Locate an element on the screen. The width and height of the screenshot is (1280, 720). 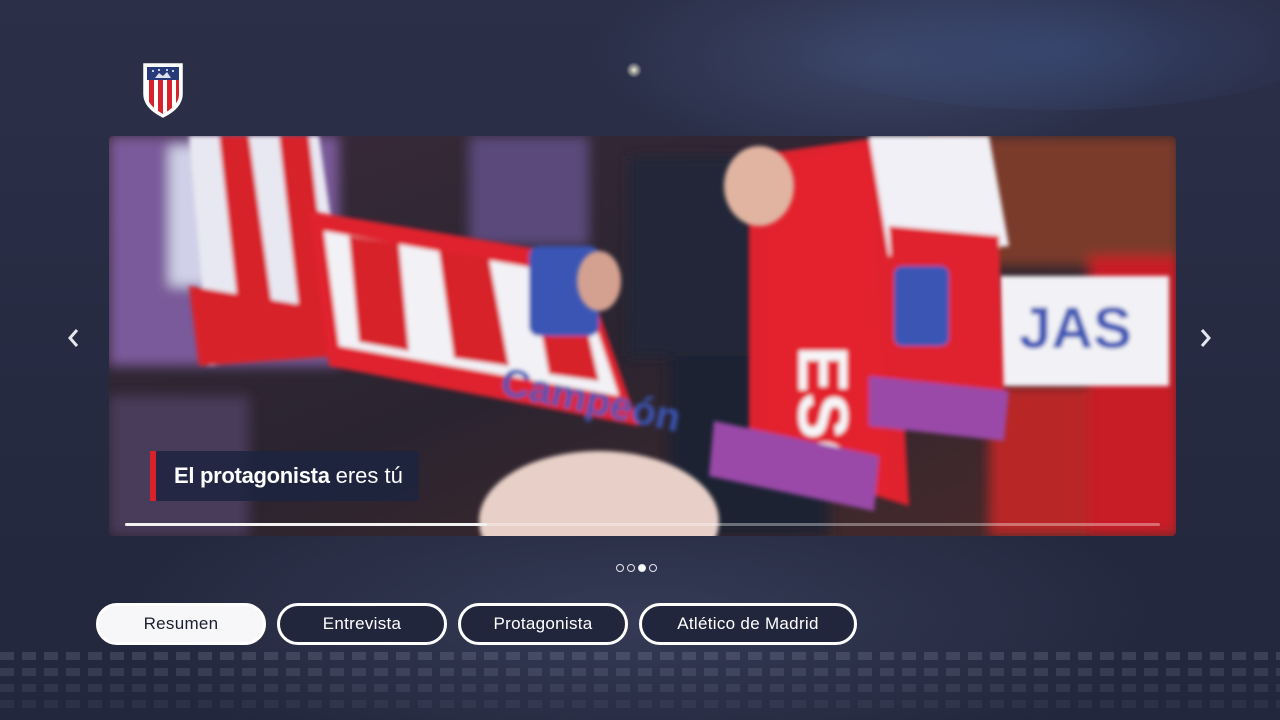
slide-progress-fill is located at coordinates (306, 524).